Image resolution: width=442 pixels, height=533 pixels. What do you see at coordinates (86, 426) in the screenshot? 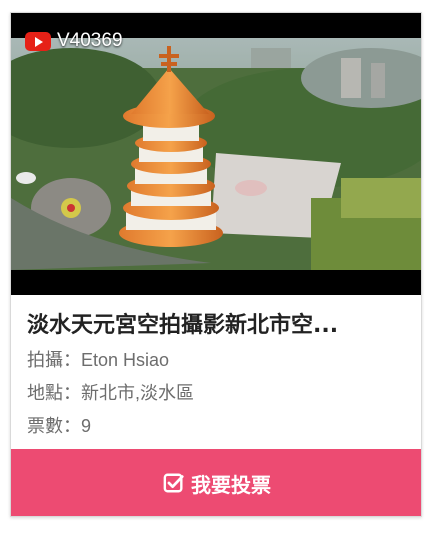
I see `votes-count: 9` at bounding box center [86, 426].